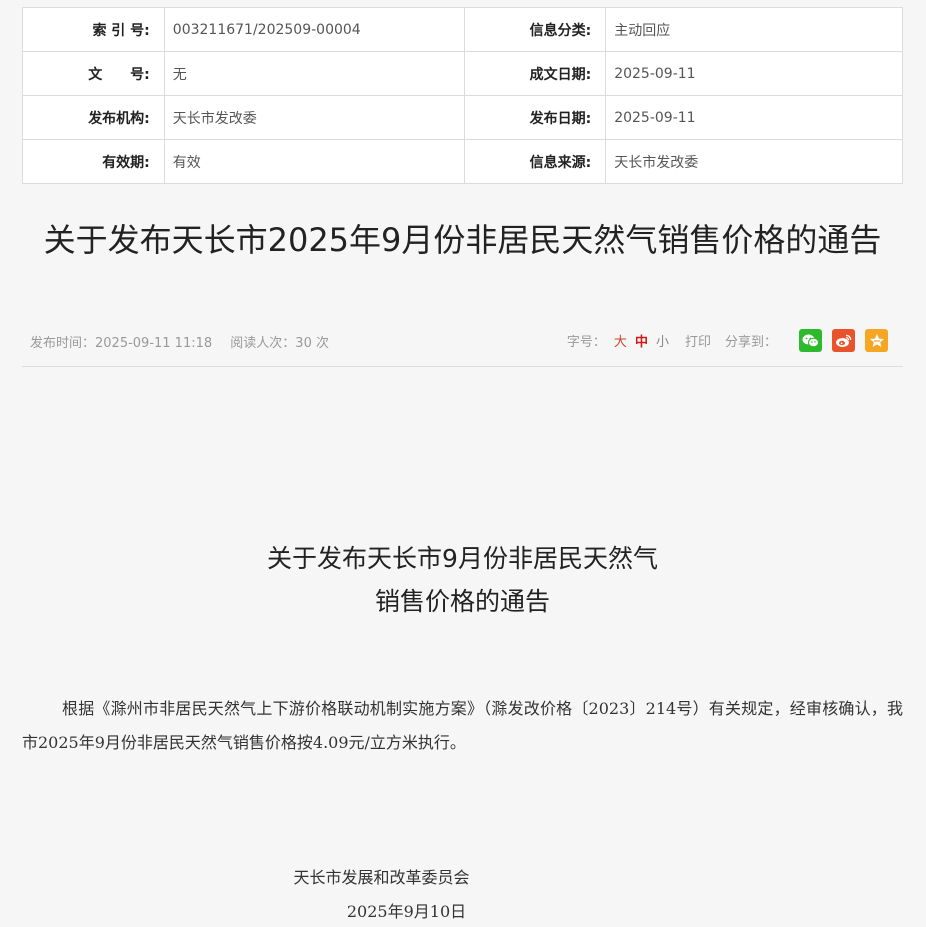  I want to click on share-label: 分享到：, so click(750, 342).